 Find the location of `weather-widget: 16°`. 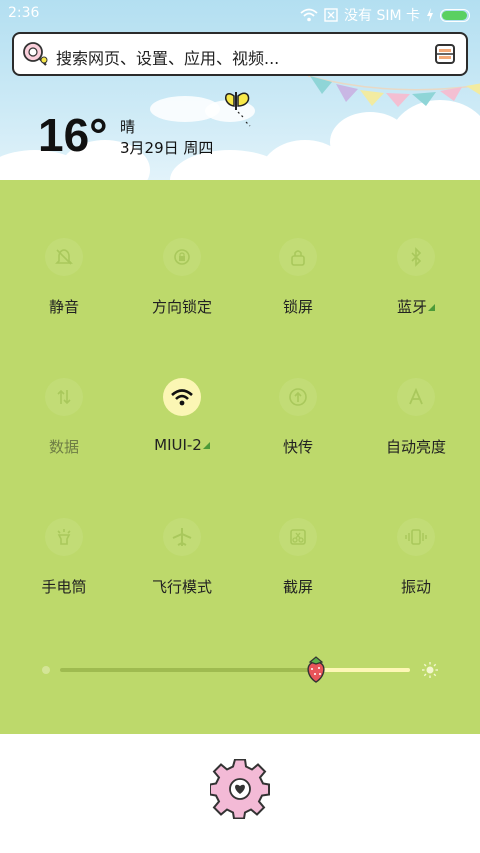

weather-widget: 16° is located at coordinates (73, 135).